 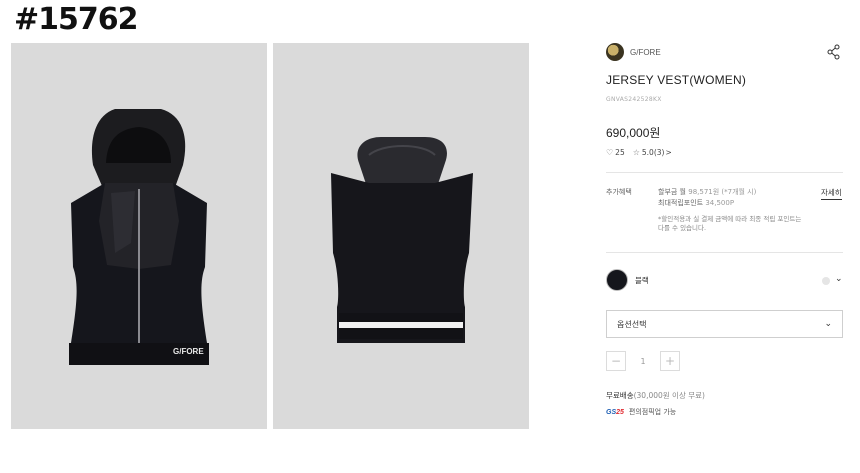 I want to click on color-dot-indicator, so click(x=826, y=281).